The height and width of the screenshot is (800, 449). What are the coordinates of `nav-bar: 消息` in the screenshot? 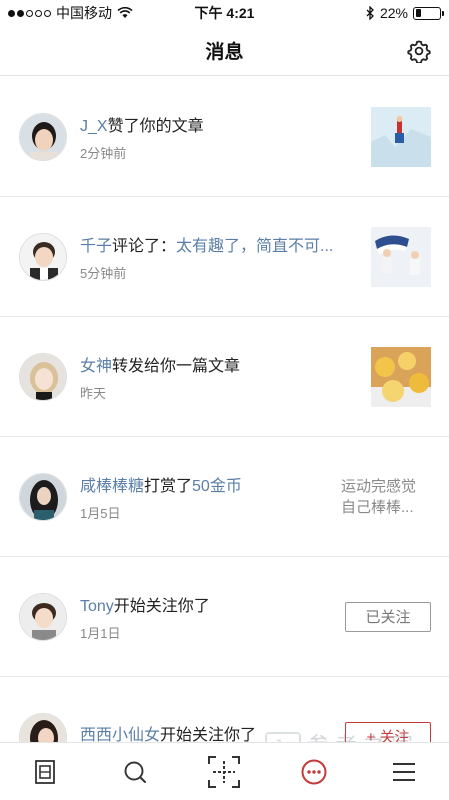 It's located at (224, 51).